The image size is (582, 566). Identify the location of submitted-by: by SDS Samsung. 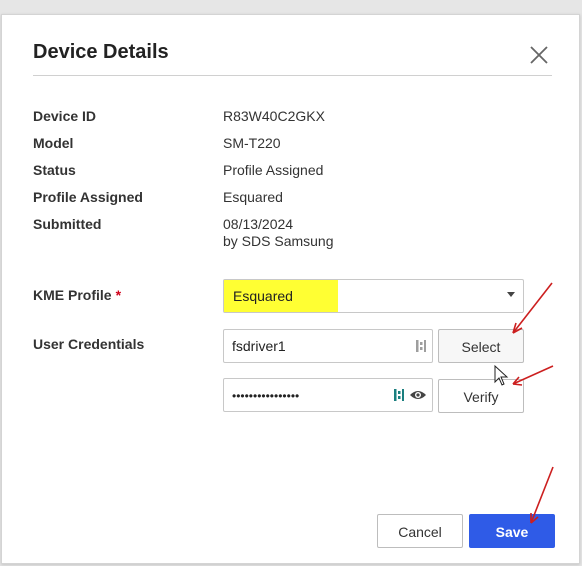
(278, 241).